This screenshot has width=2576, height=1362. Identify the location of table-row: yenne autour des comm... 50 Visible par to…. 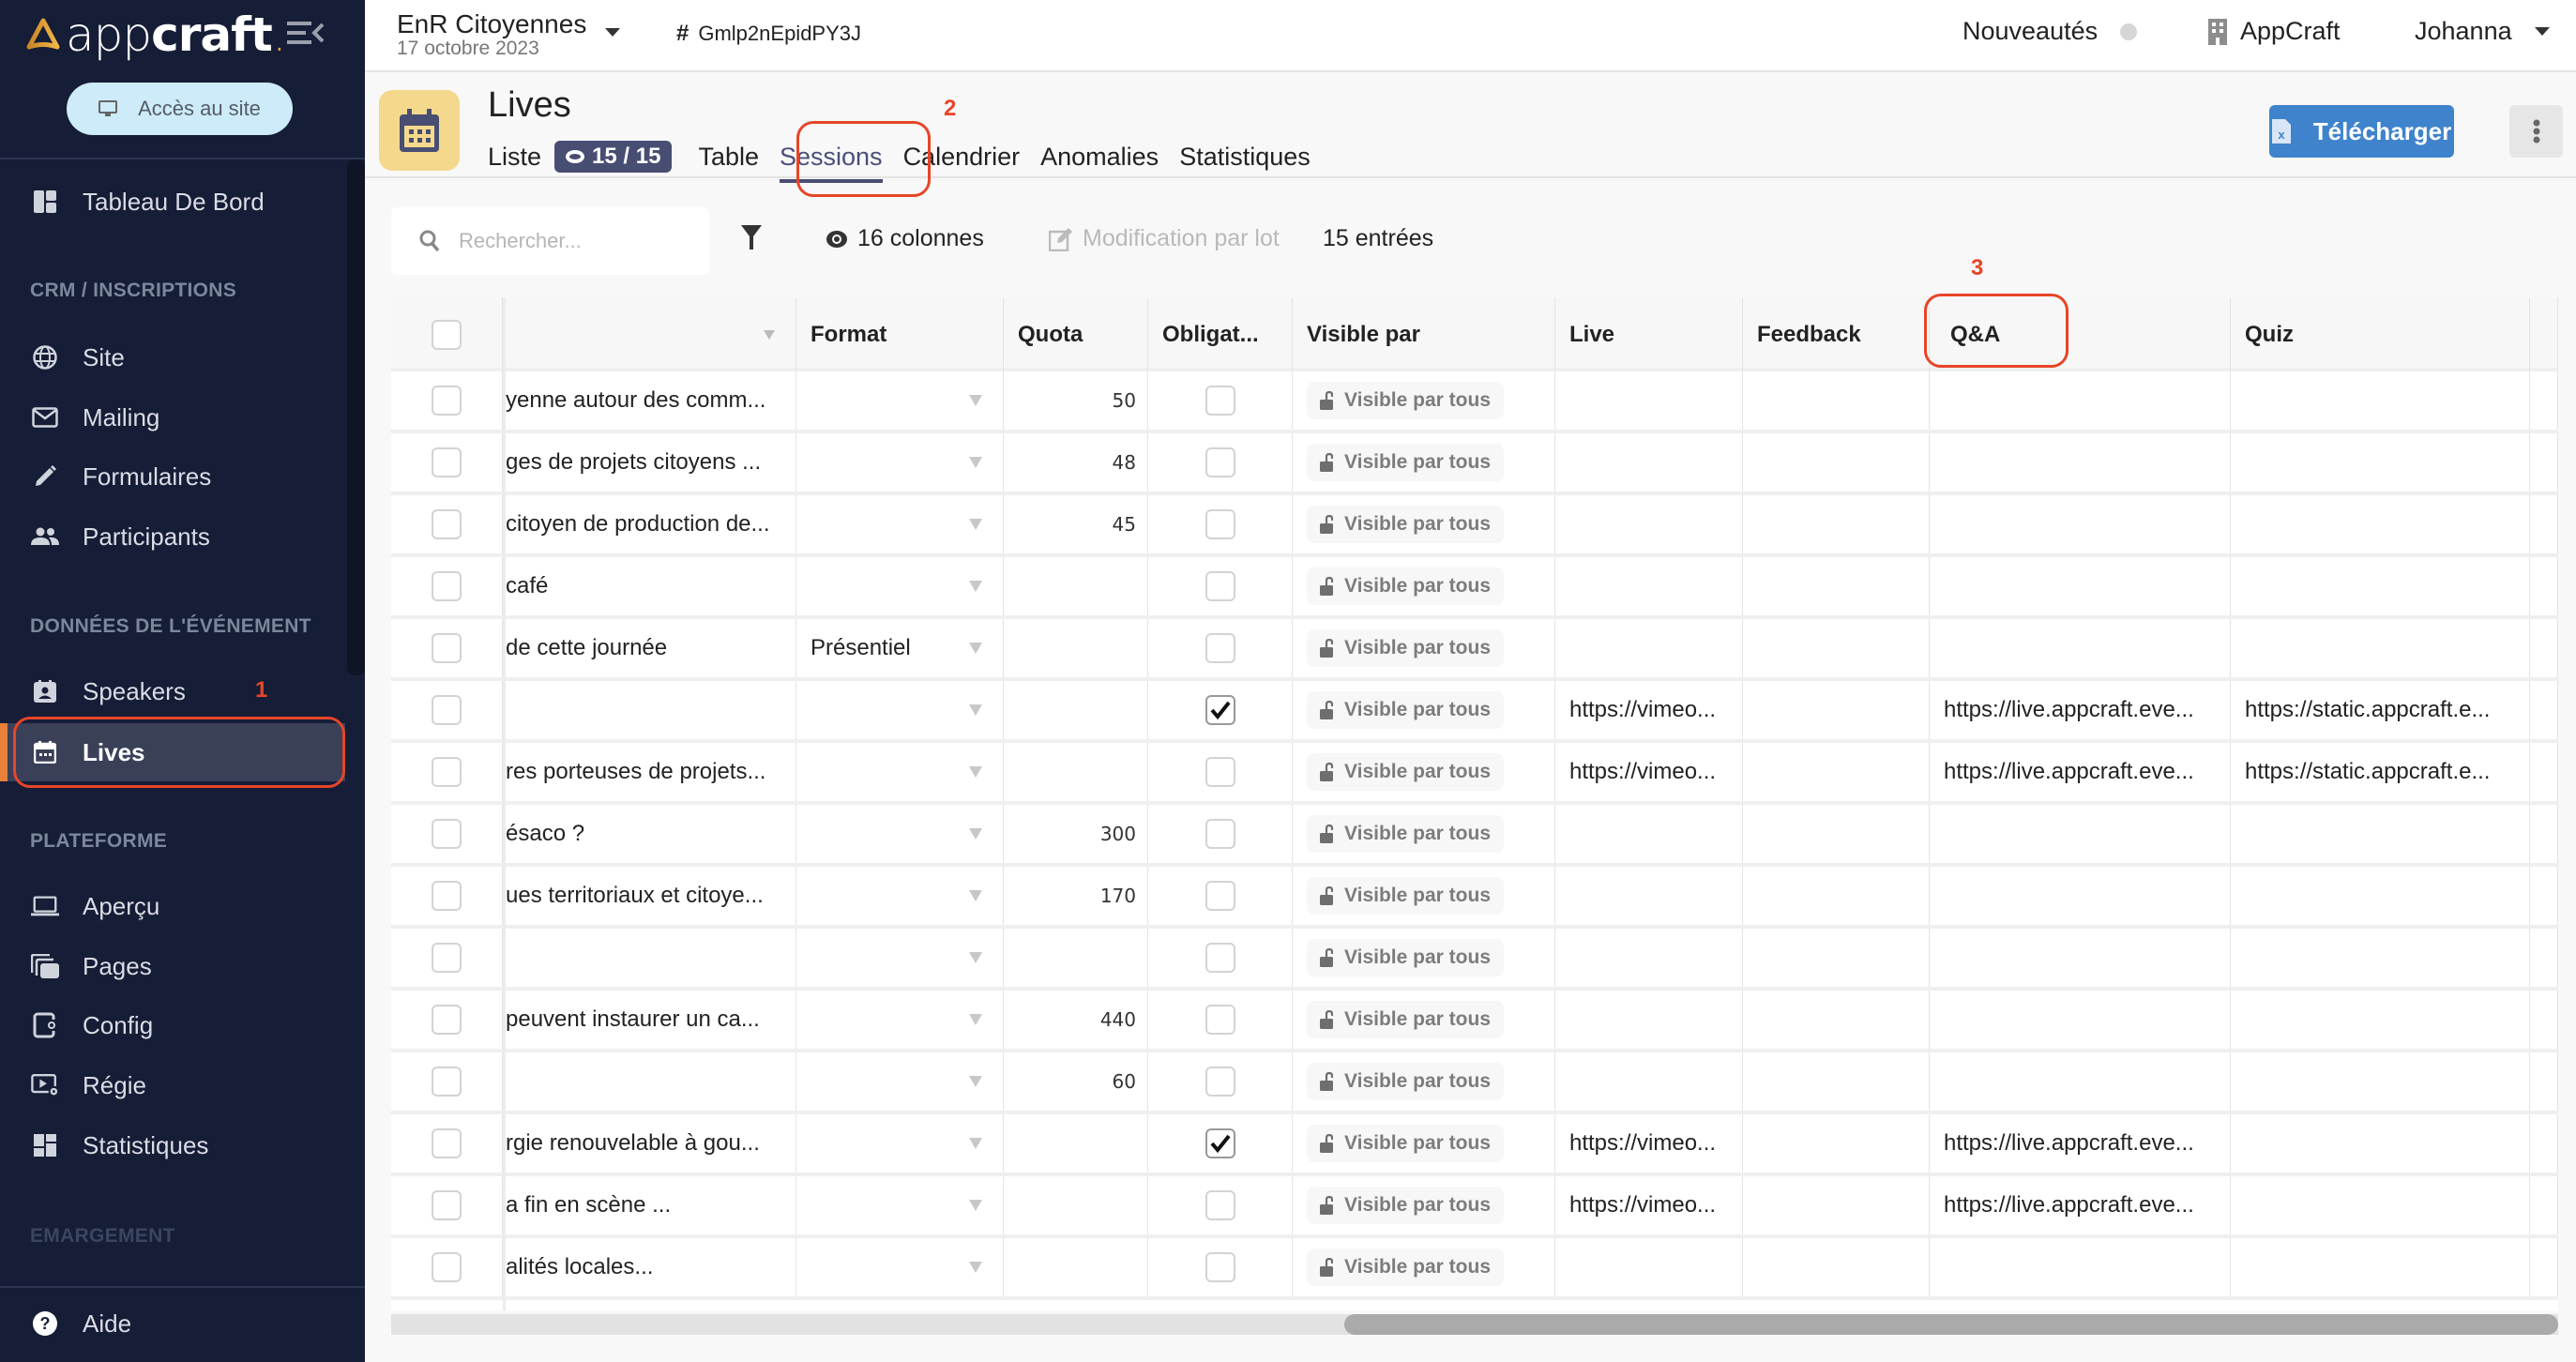
(1474, 402).